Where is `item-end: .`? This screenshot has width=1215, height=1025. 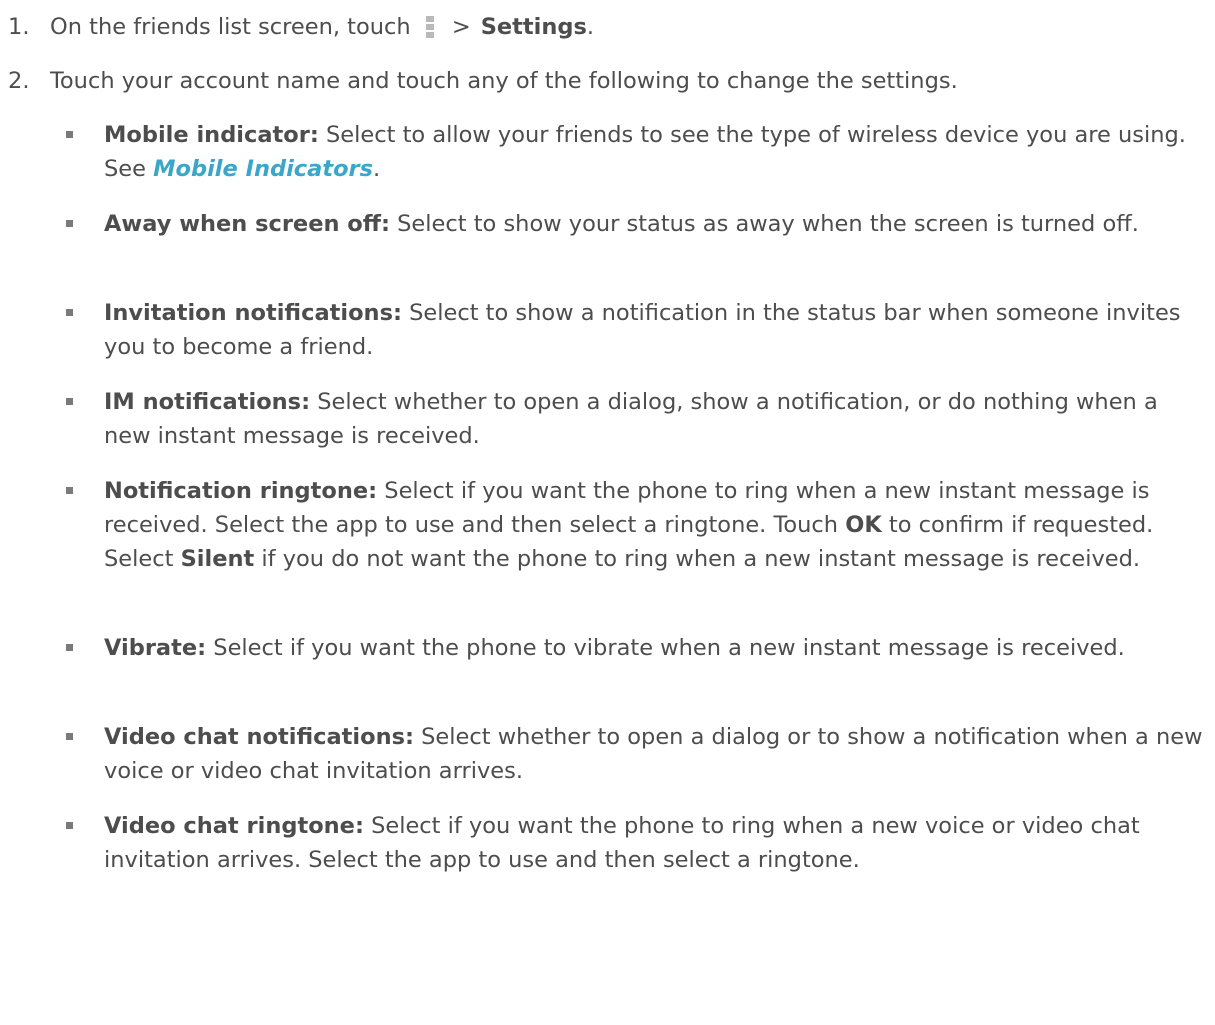
item-end: . is located at coordinates (377, 169).